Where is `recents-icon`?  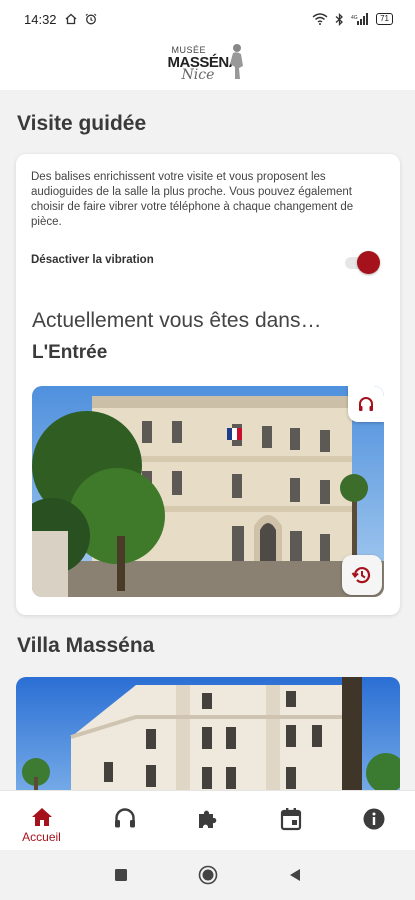 recents-icon is located at coordinates (121, 875).